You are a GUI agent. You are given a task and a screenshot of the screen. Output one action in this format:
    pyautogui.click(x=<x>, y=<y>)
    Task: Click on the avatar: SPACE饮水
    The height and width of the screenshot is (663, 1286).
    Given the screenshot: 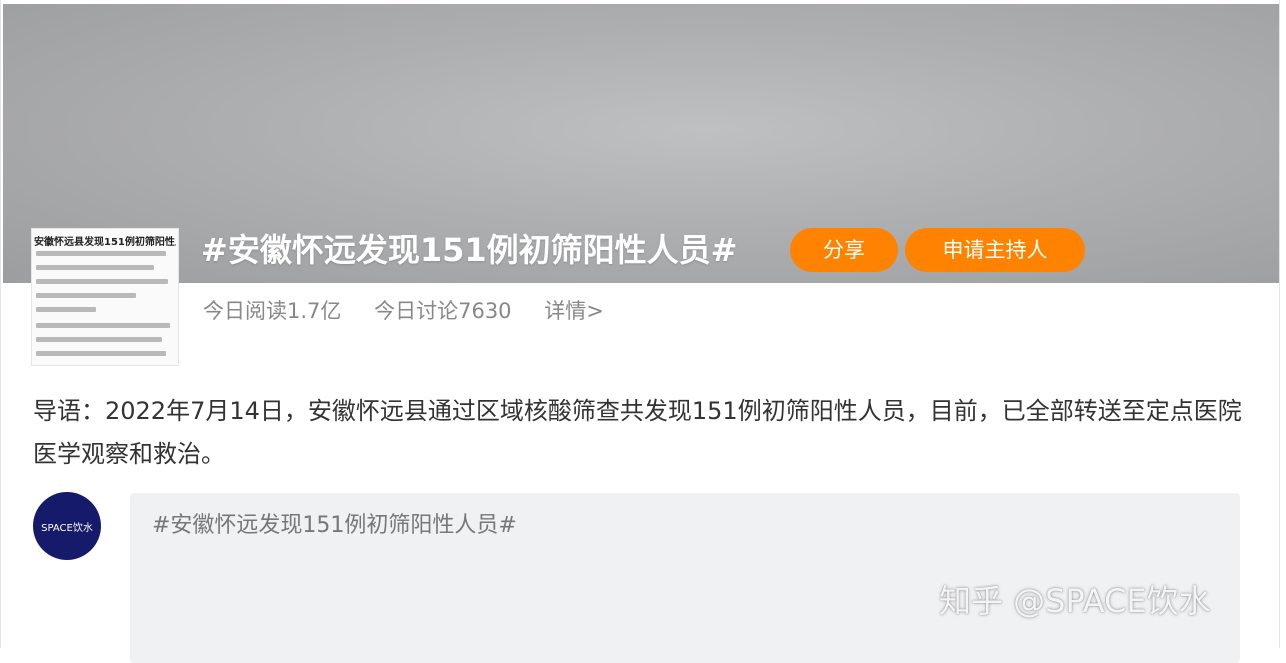 What is the action you would take?
    pyautogui.click(x=67, y=526)
    